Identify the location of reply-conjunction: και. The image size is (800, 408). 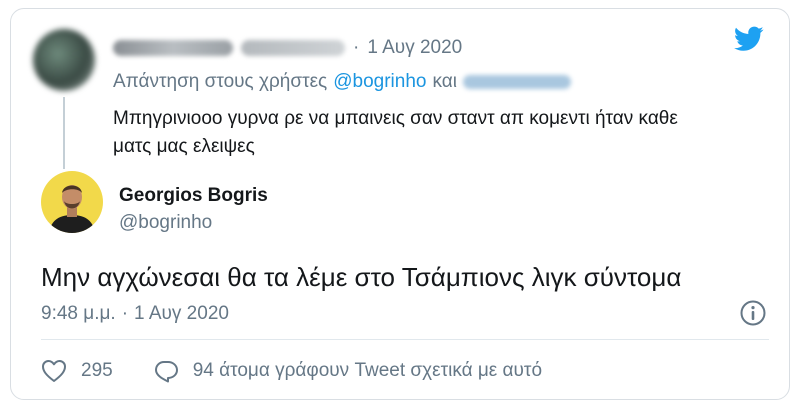
(444, 81).